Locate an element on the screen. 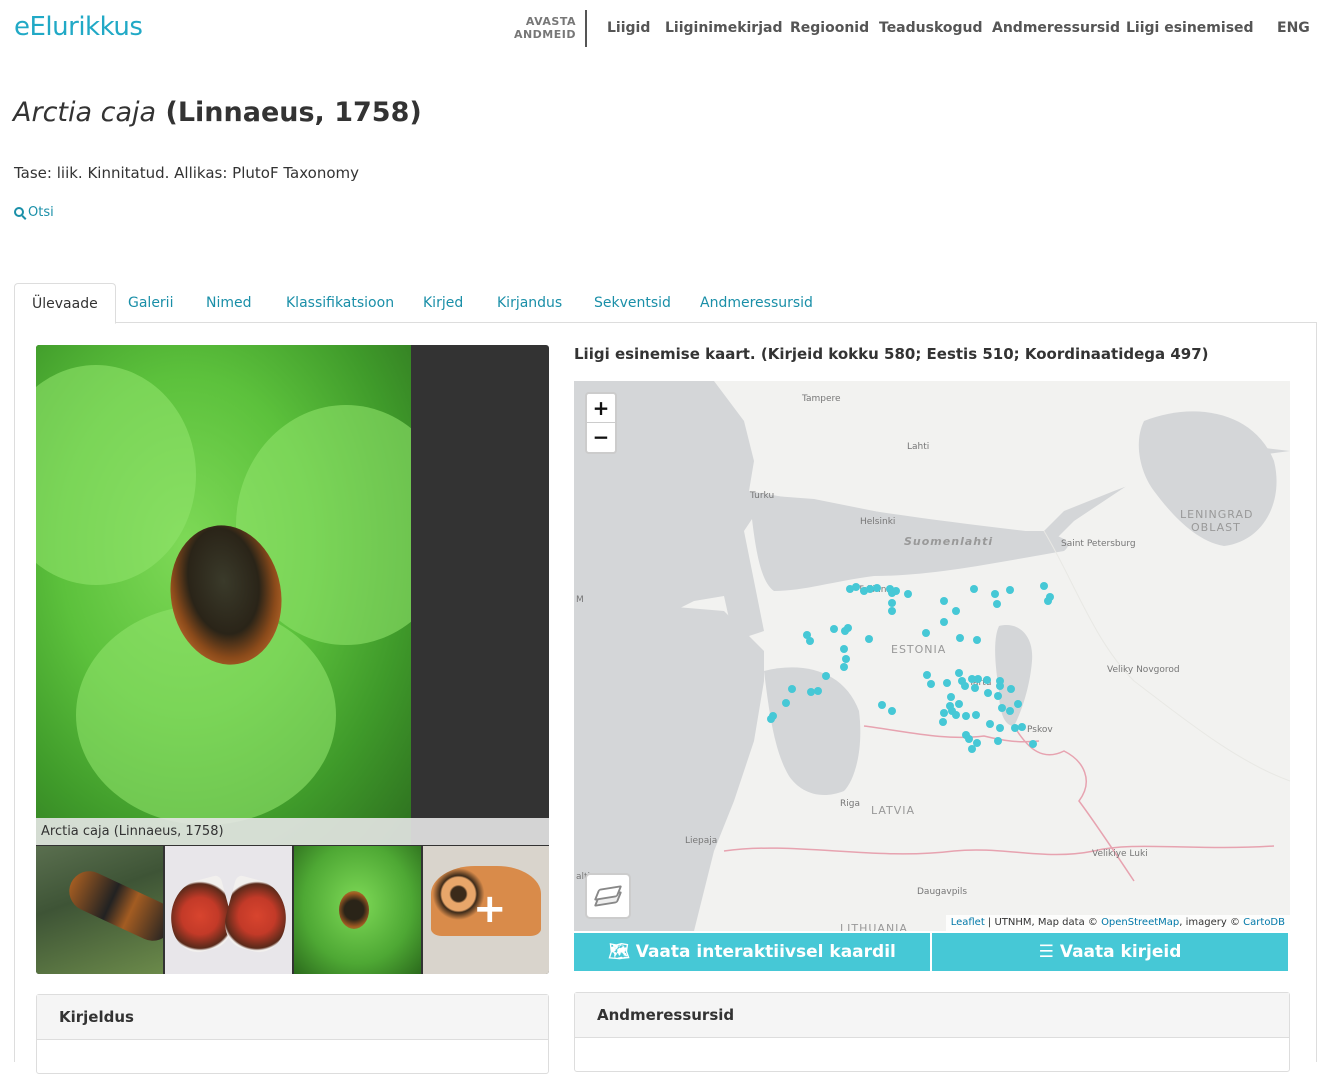  label-lahti: Lahti is located at coordinates (918, 447).